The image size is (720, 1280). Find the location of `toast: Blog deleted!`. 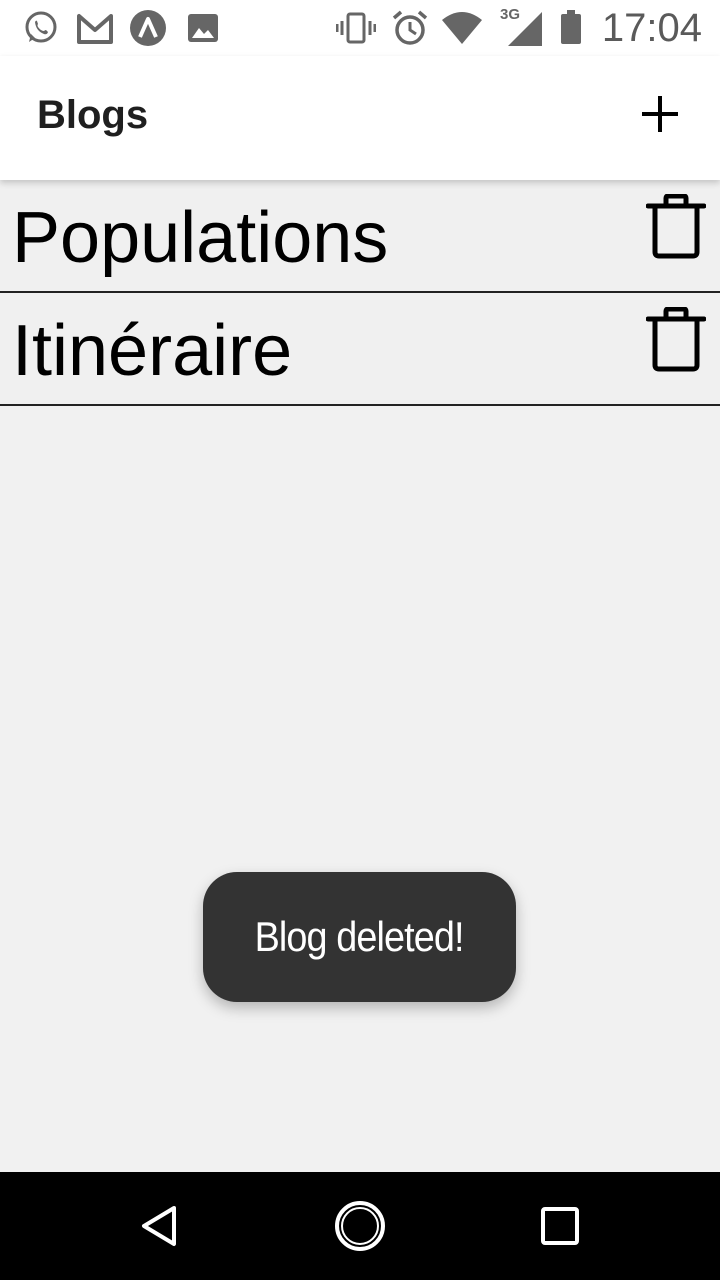

toast: Blog deleted! is located at coordinates (359, 937).